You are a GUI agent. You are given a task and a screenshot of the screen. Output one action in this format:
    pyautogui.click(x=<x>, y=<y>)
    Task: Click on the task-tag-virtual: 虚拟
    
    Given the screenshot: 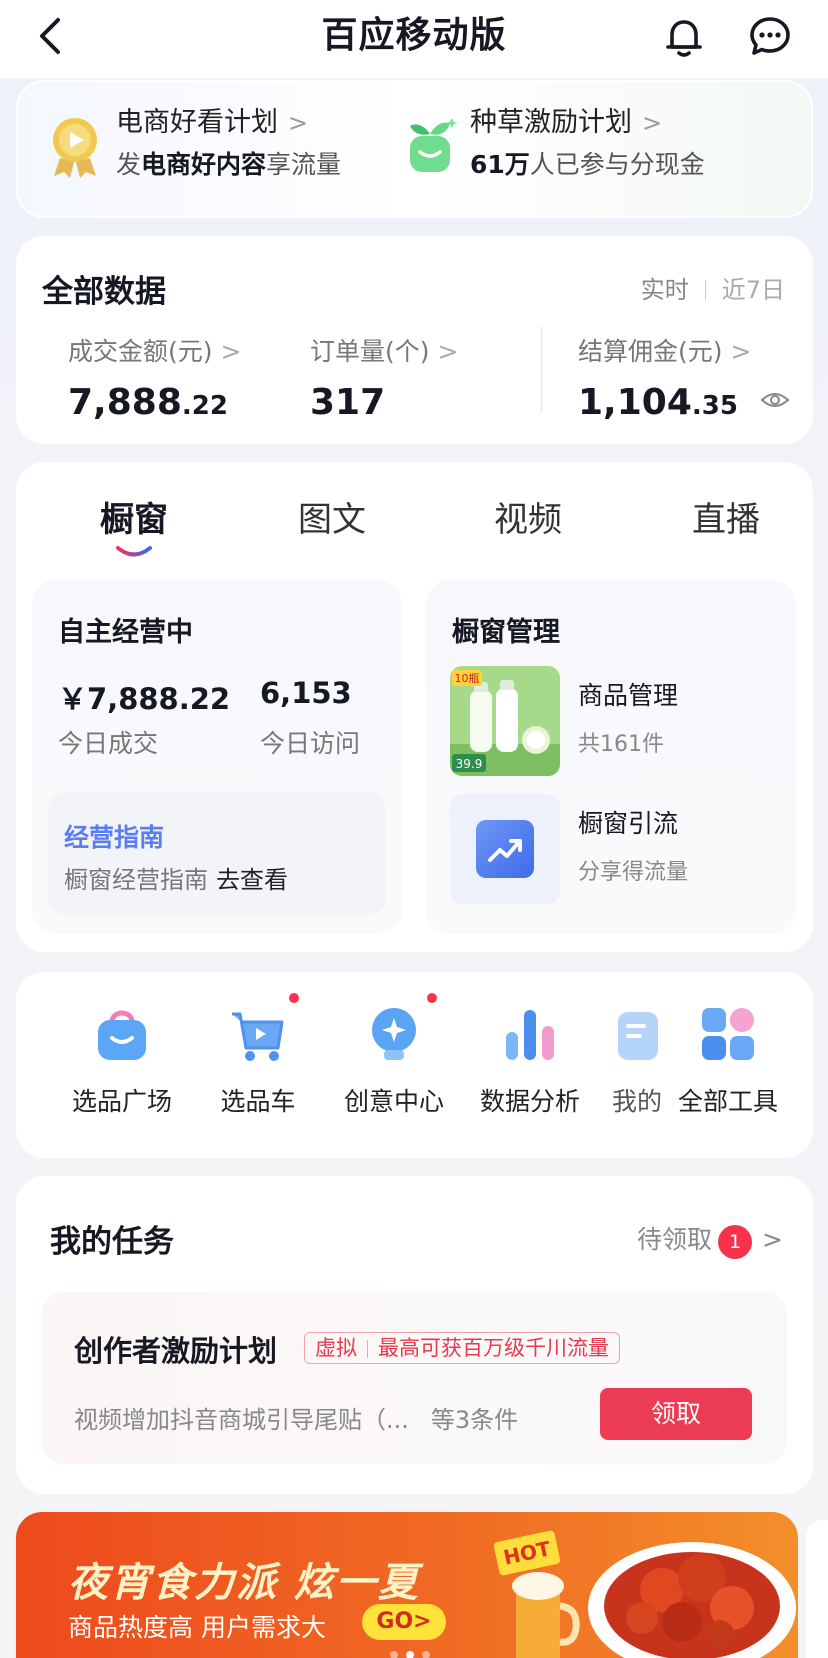 What is the action you would take?
    pyautogui.click(x=336, y=1348)
    